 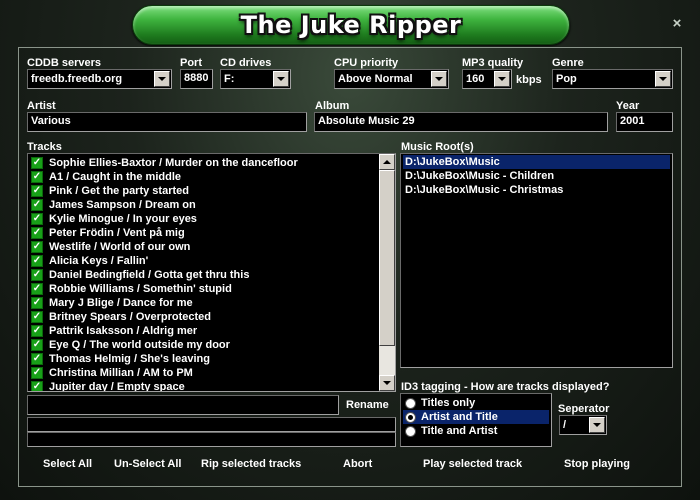 What do you see at coordinates (487, 79) in the screenshot?
I see `mp3-quality-select: 160` at bounding box center [487, 79].